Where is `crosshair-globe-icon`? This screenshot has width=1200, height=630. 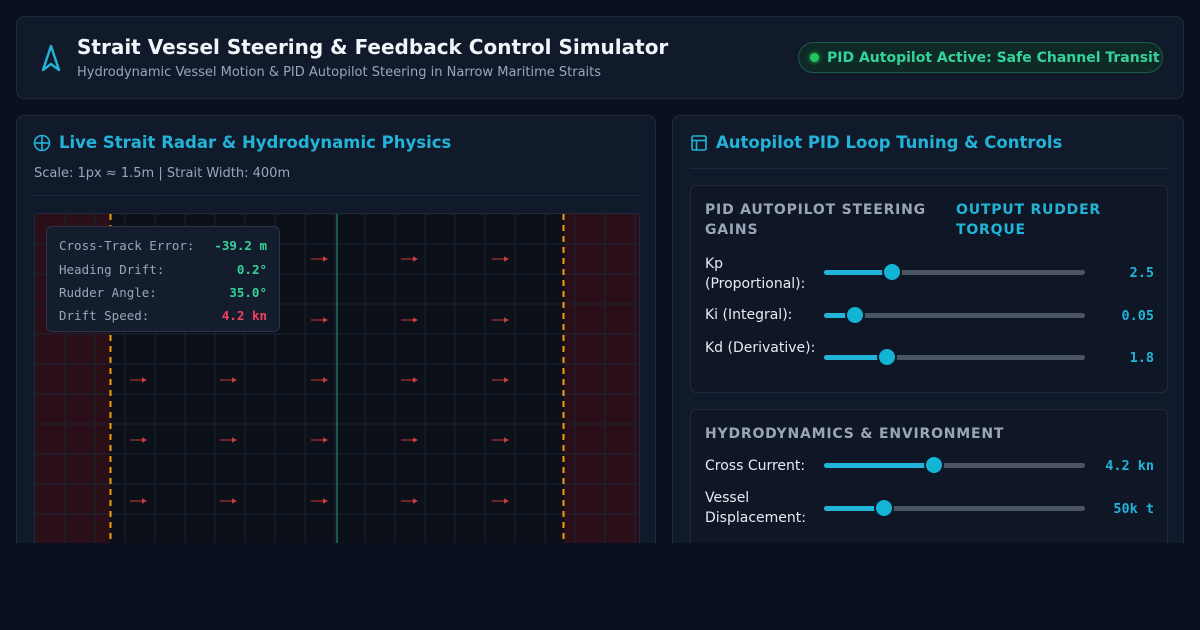
crosshair-globe-icon is located at coordinates (42, 142).